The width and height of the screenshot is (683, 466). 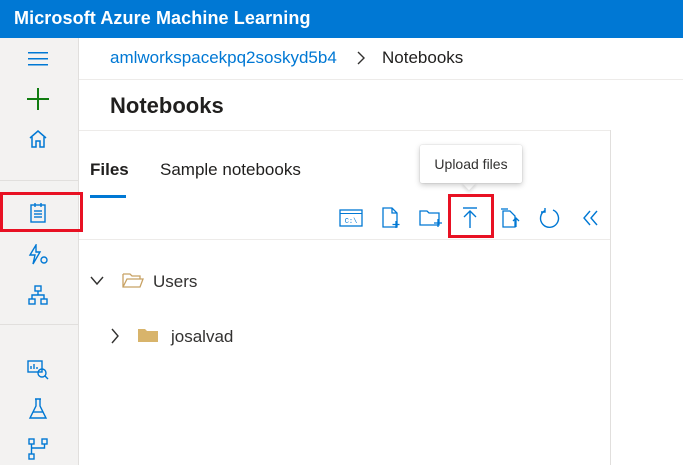 I want to click on hamburger-icon, so click(x=38, y=59).